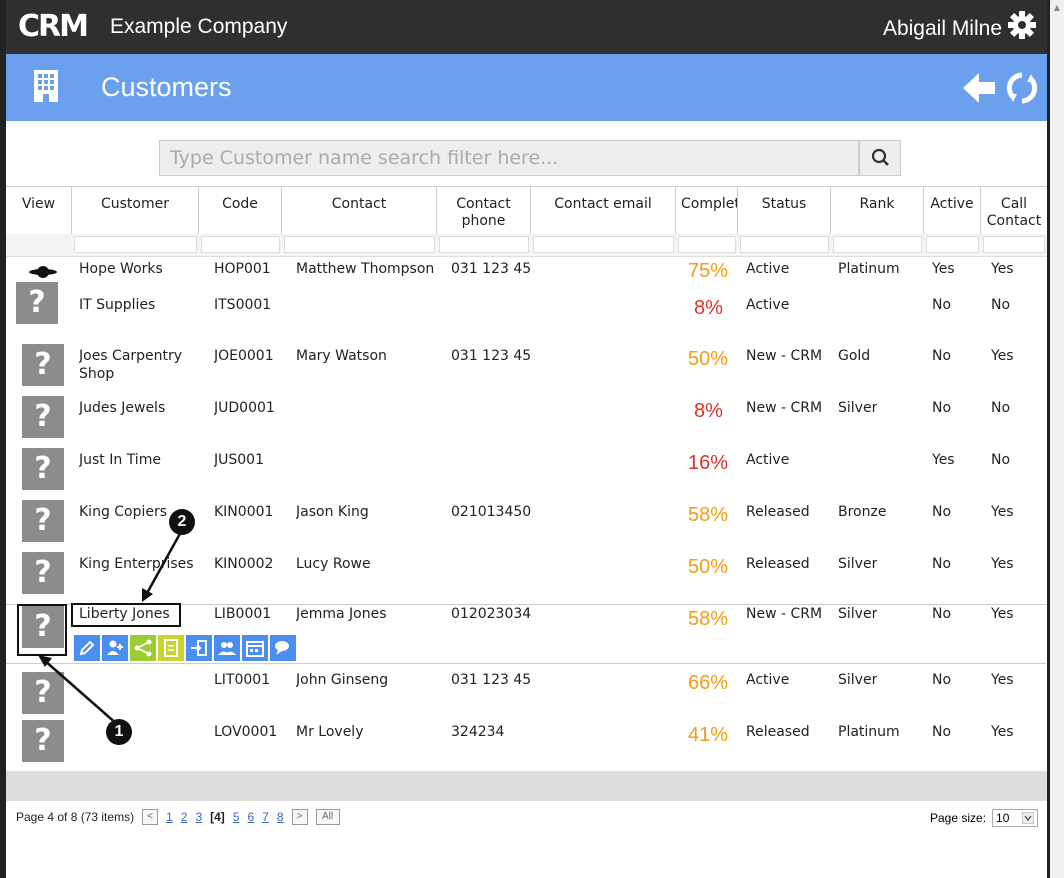  Describe the element at coordinates (111, 627) in the screenshot. I see `annotation-arrows` at that location.